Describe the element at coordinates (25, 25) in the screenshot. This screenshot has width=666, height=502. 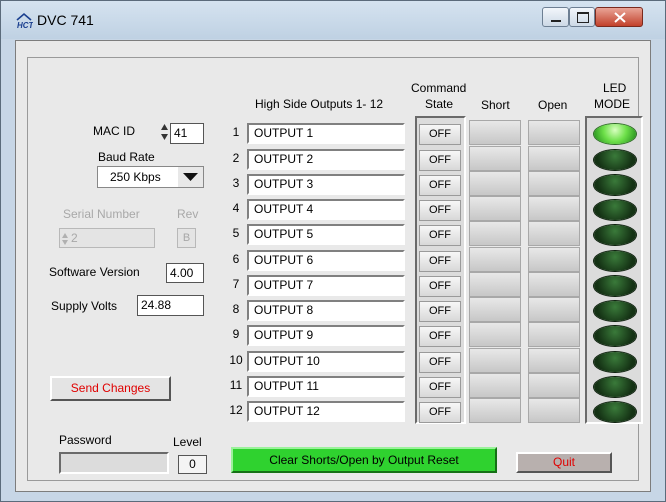
I see `svg-text: HCT` at that location.